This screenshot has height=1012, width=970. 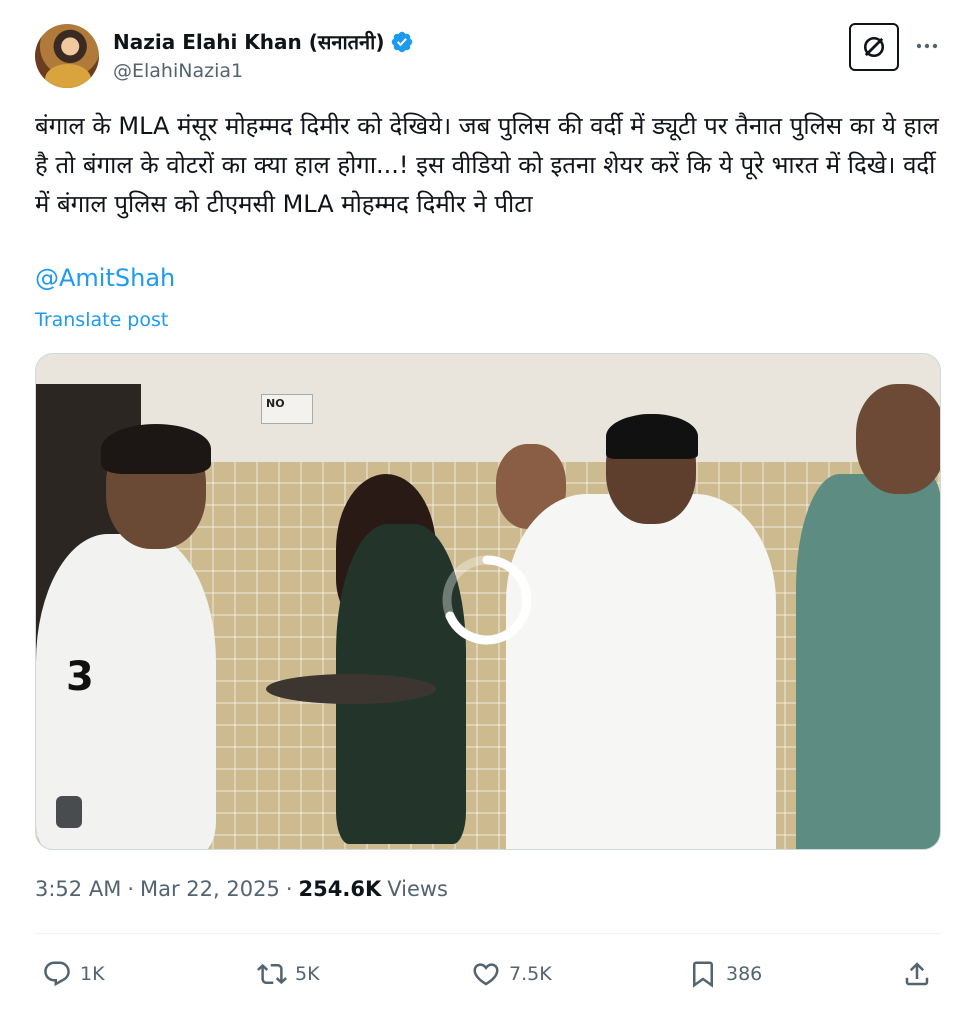 What do you see at coordinates (703, 974) in the screenshot?
I see `bookmark-icon` at bounding box center [703, 974].